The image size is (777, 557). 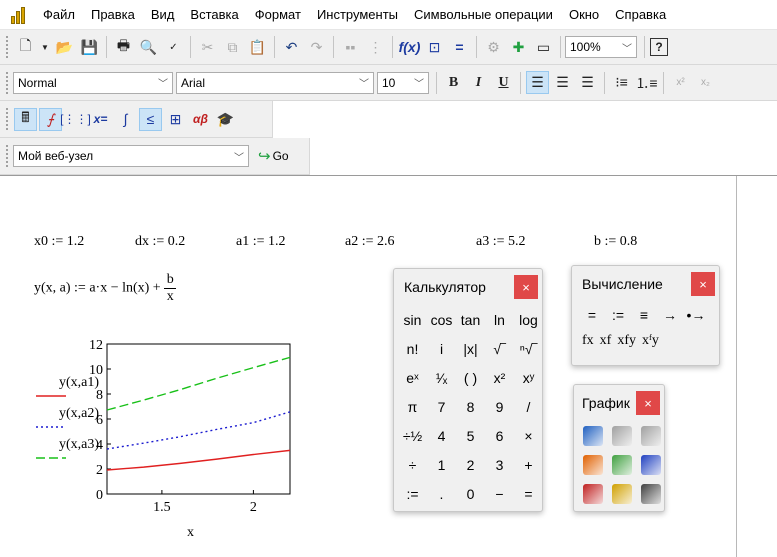 What do you see at coordinates (123, 47) in the screenshot?
I see `print-icon: 🖶` at bounding box center [123, 47].